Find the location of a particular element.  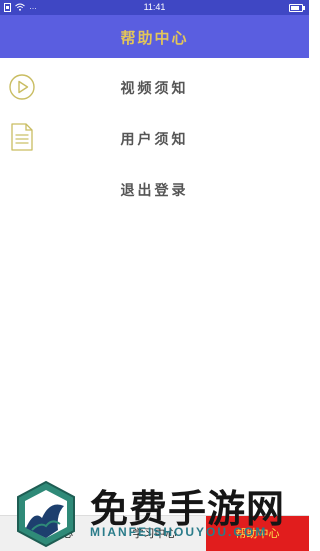

battery-level is located at coordinates (295, 8).